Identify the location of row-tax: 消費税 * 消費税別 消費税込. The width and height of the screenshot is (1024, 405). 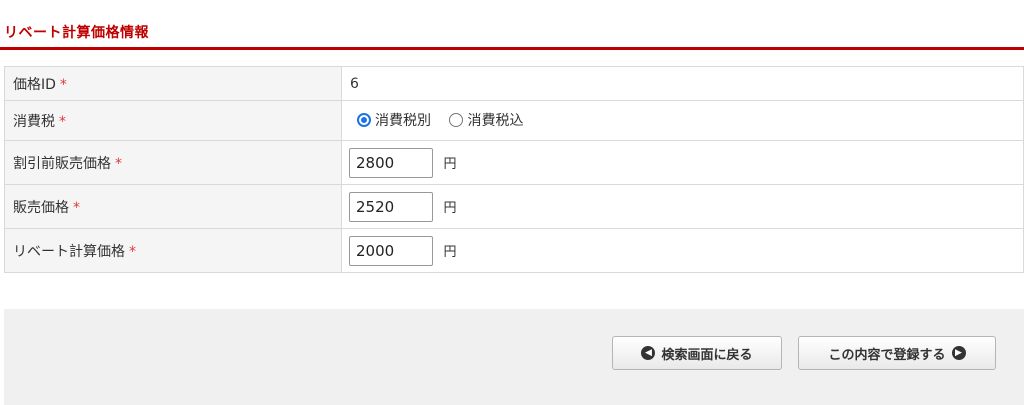
(514, 120).